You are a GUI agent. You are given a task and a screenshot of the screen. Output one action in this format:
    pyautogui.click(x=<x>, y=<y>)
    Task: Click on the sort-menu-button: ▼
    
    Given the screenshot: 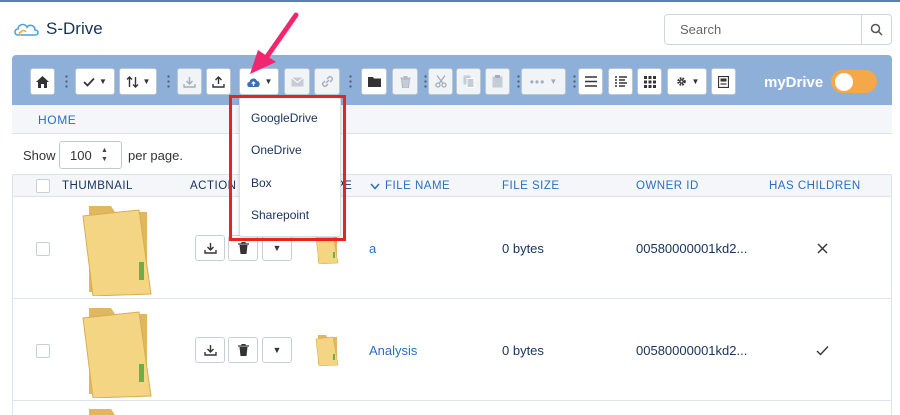 What is the action you would take?
    pyautogui.click(x=138, y=81)
    